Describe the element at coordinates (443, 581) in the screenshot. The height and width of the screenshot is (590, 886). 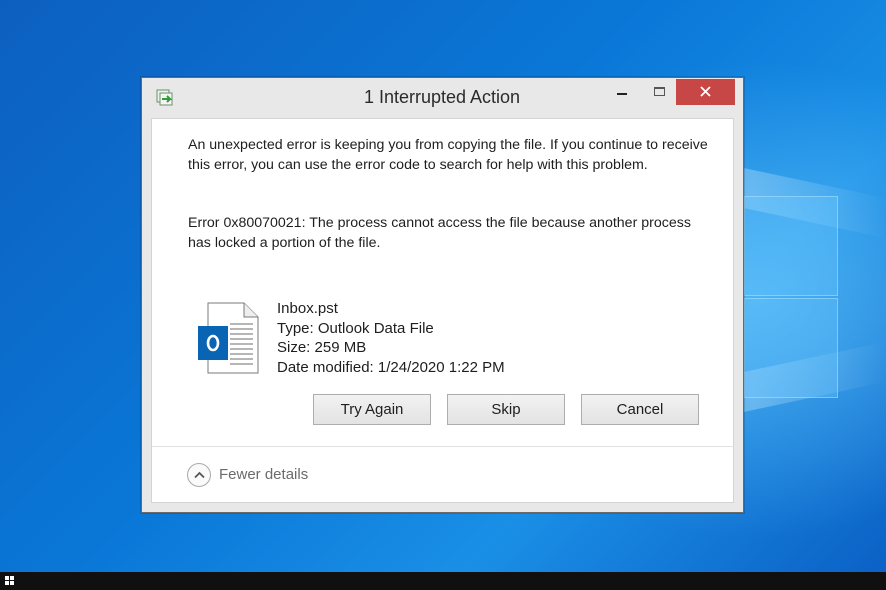
I see `taskbar` at that location.